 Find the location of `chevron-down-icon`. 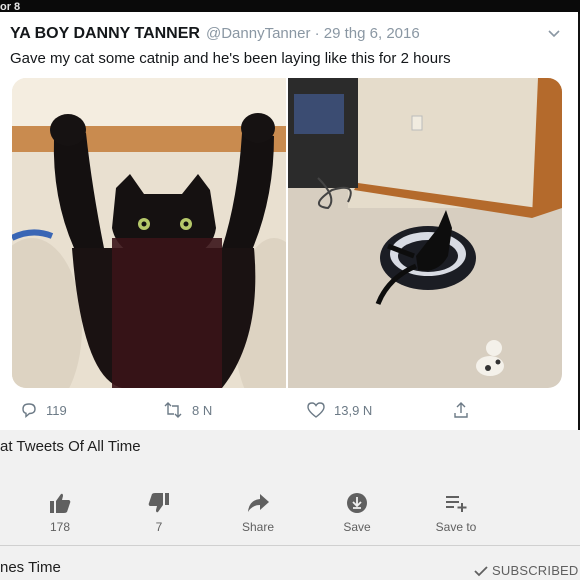

chevron-down-icon is located at coordinates (554, 33).